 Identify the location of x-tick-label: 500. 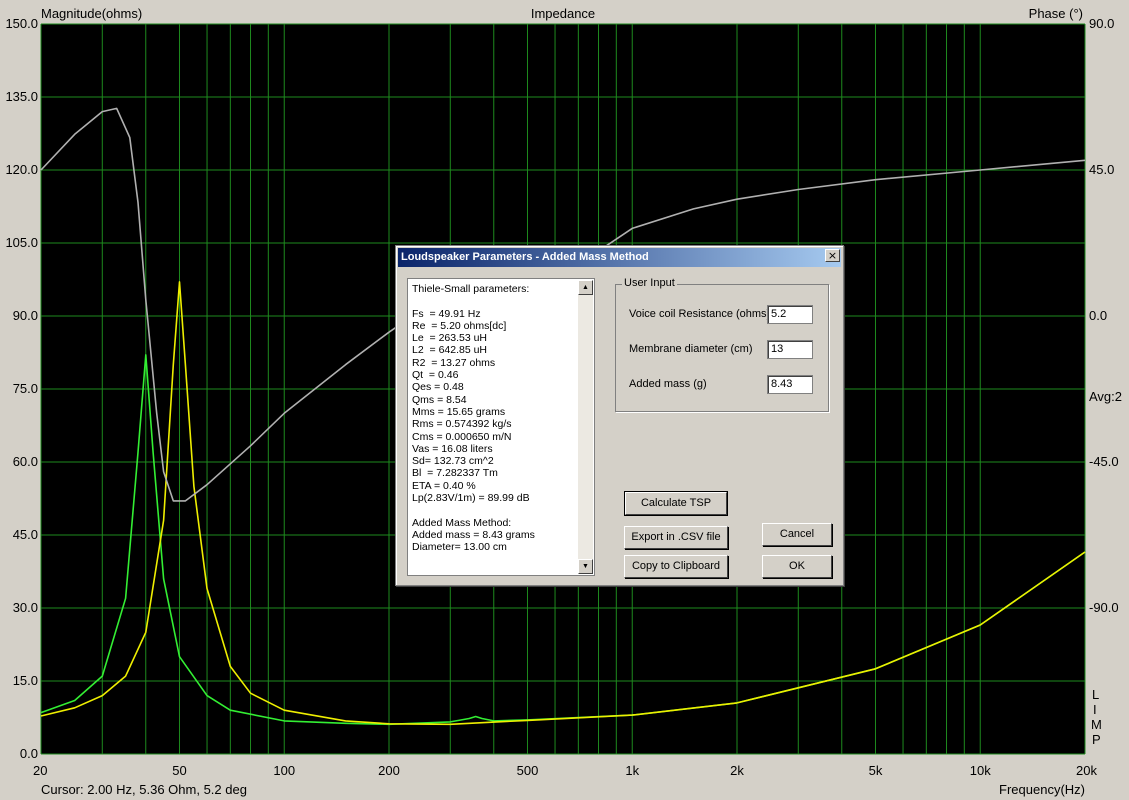
(528, 770).